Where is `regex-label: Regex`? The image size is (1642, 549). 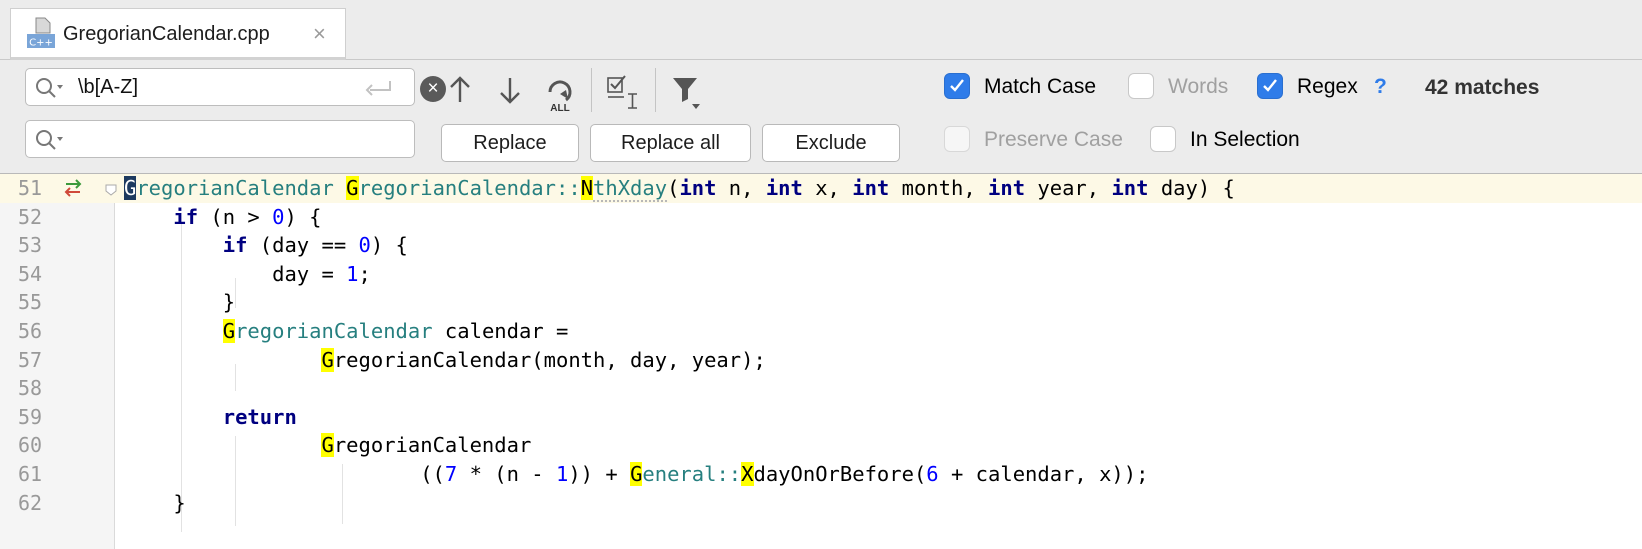
regex-label: Regex is located at coordinates (1327, 87).